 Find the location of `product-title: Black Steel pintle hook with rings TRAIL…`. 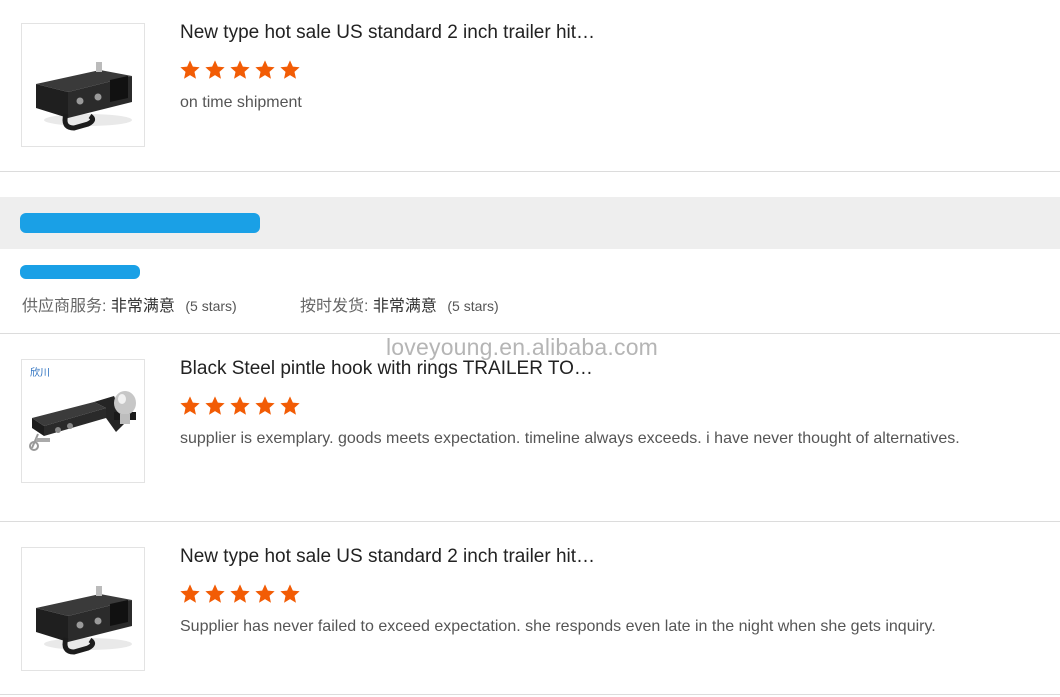

product-title: Black Steel pintle hook with rings TRAIL… is located at coordinates (386, 369).